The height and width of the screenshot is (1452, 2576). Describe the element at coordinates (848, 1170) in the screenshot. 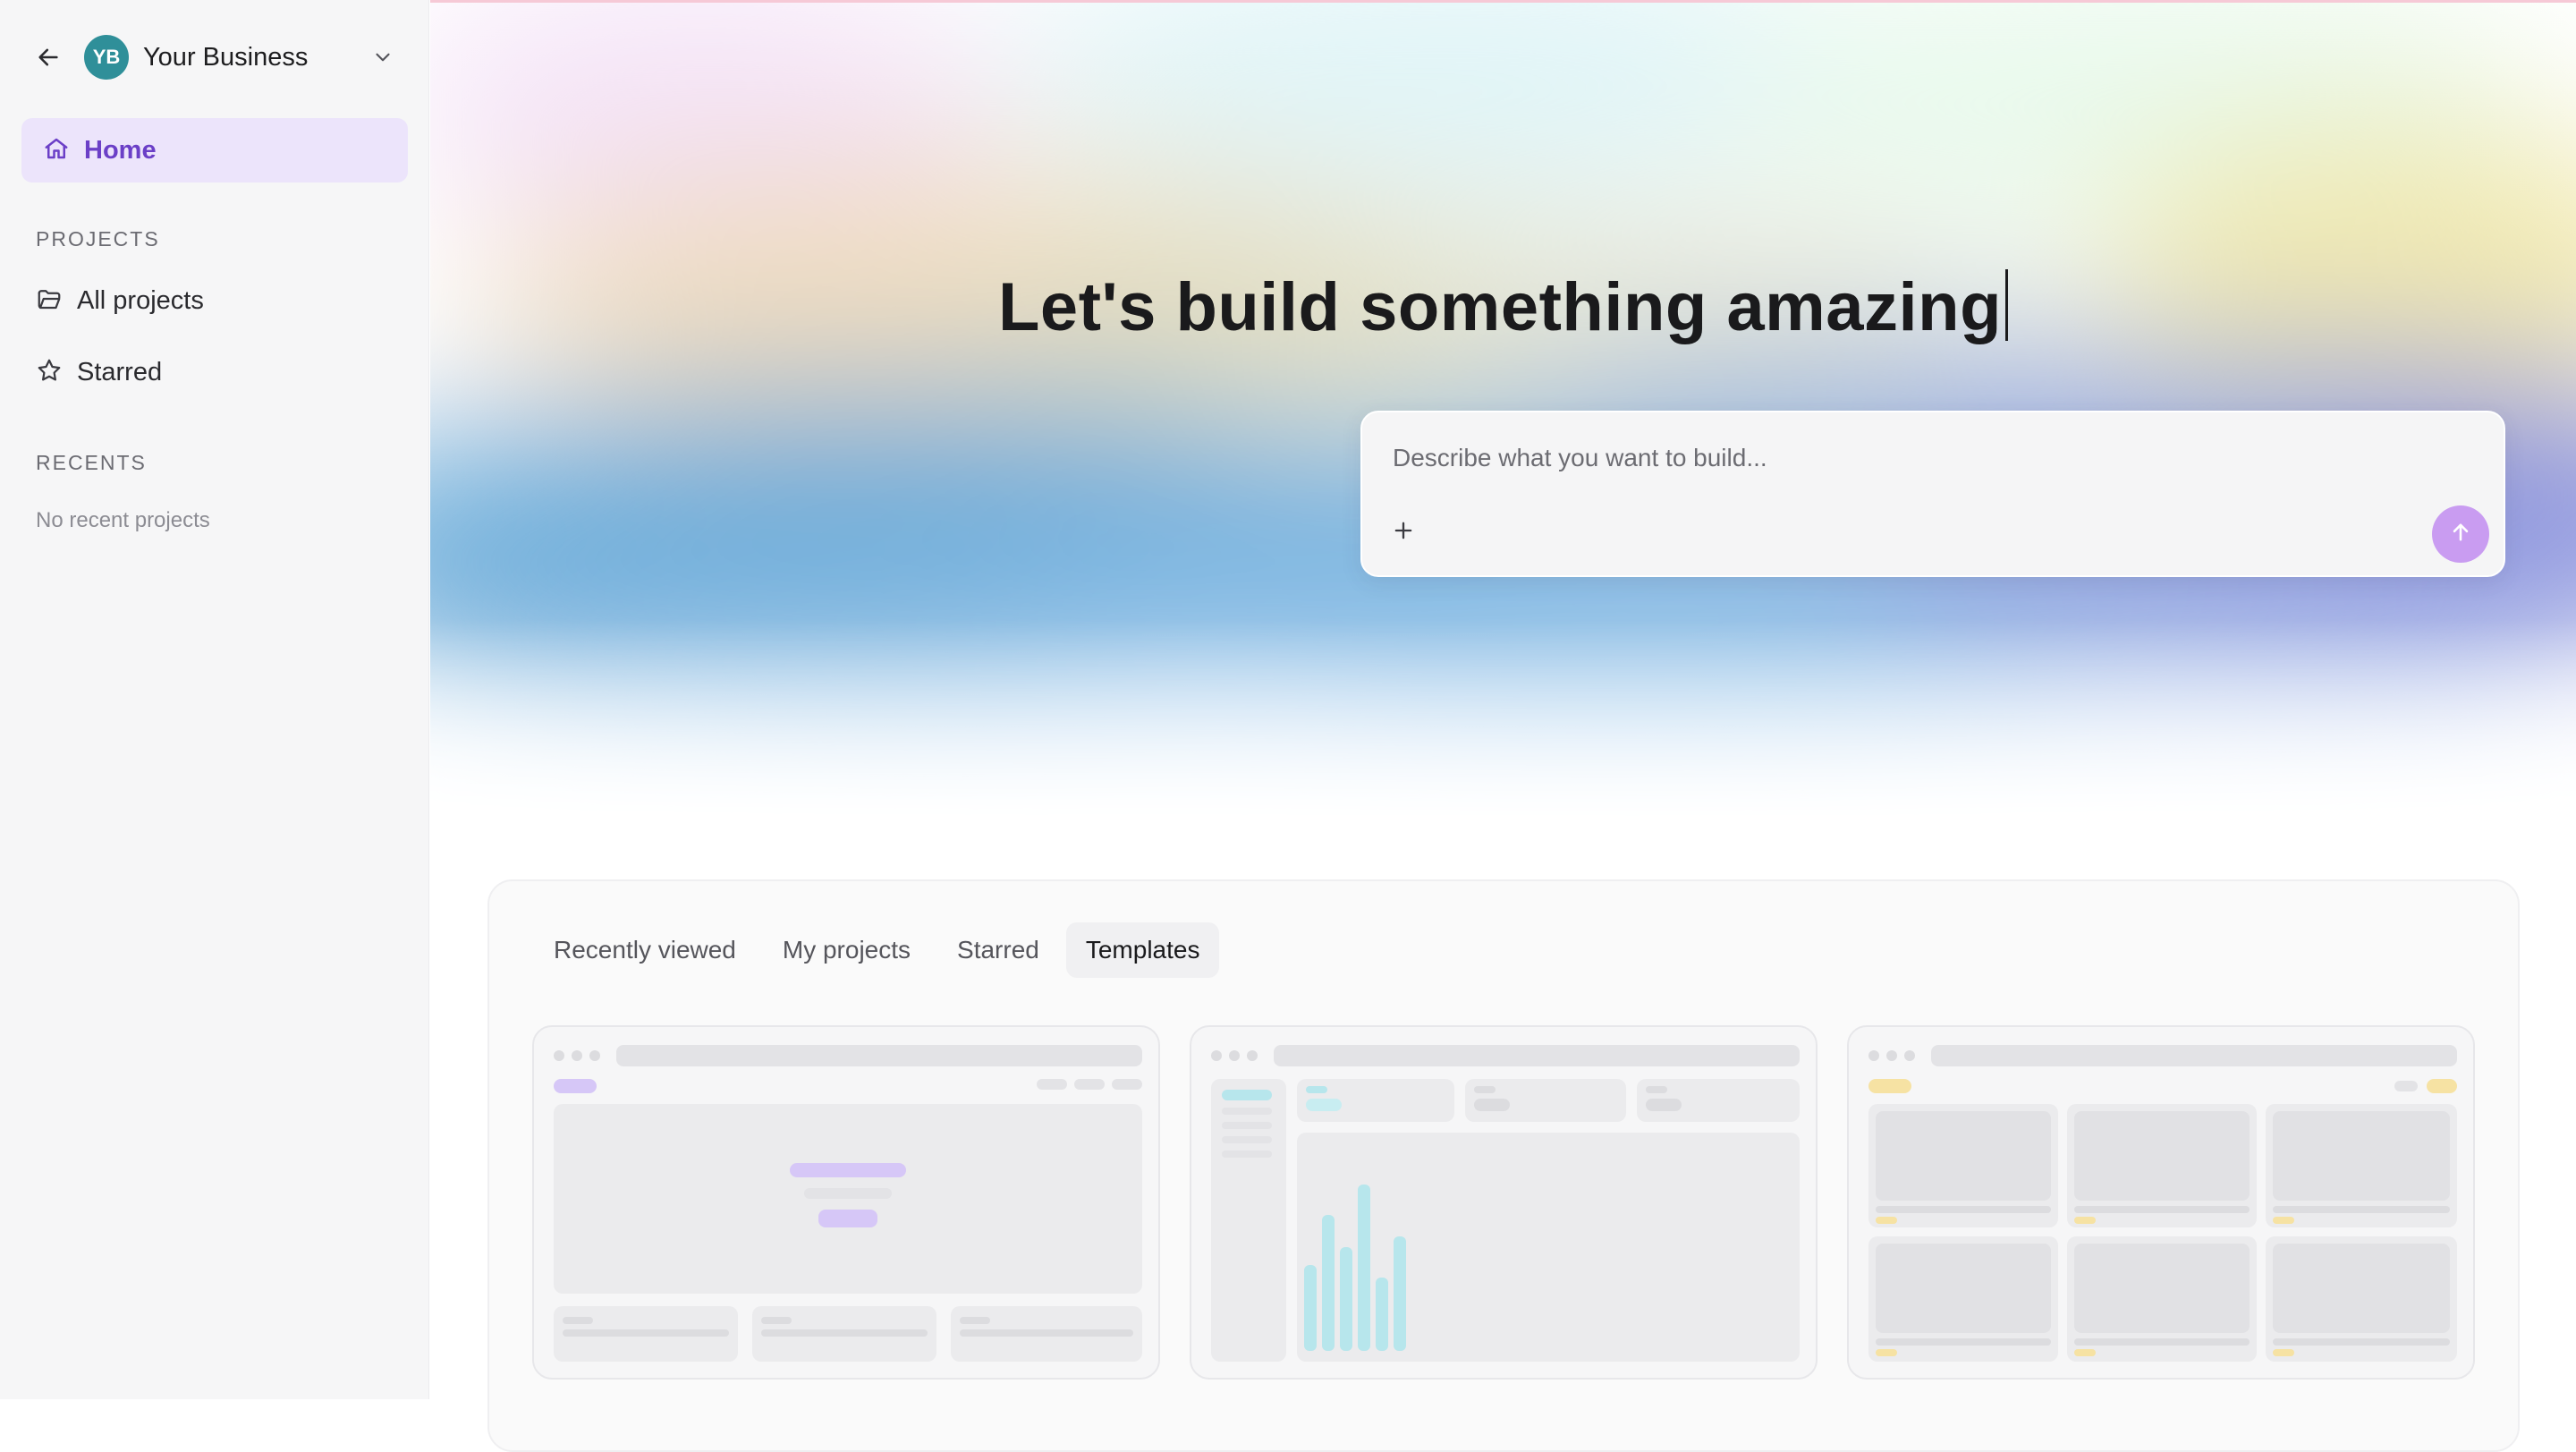

I see `title-placeholder` at that location.